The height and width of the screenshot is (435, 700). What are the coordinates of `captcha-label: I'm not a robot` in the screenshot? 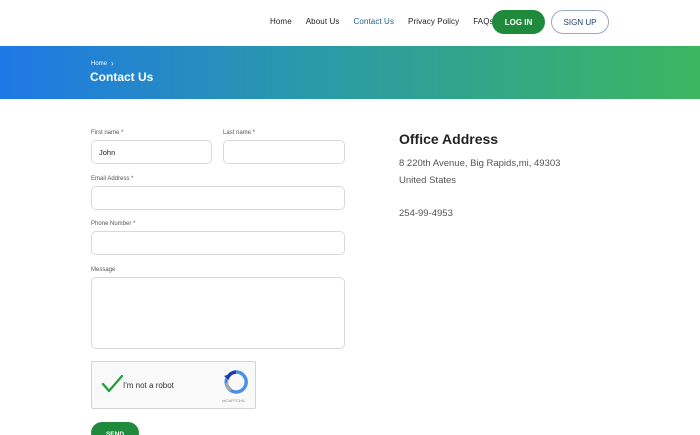 It's located at (148, 385).